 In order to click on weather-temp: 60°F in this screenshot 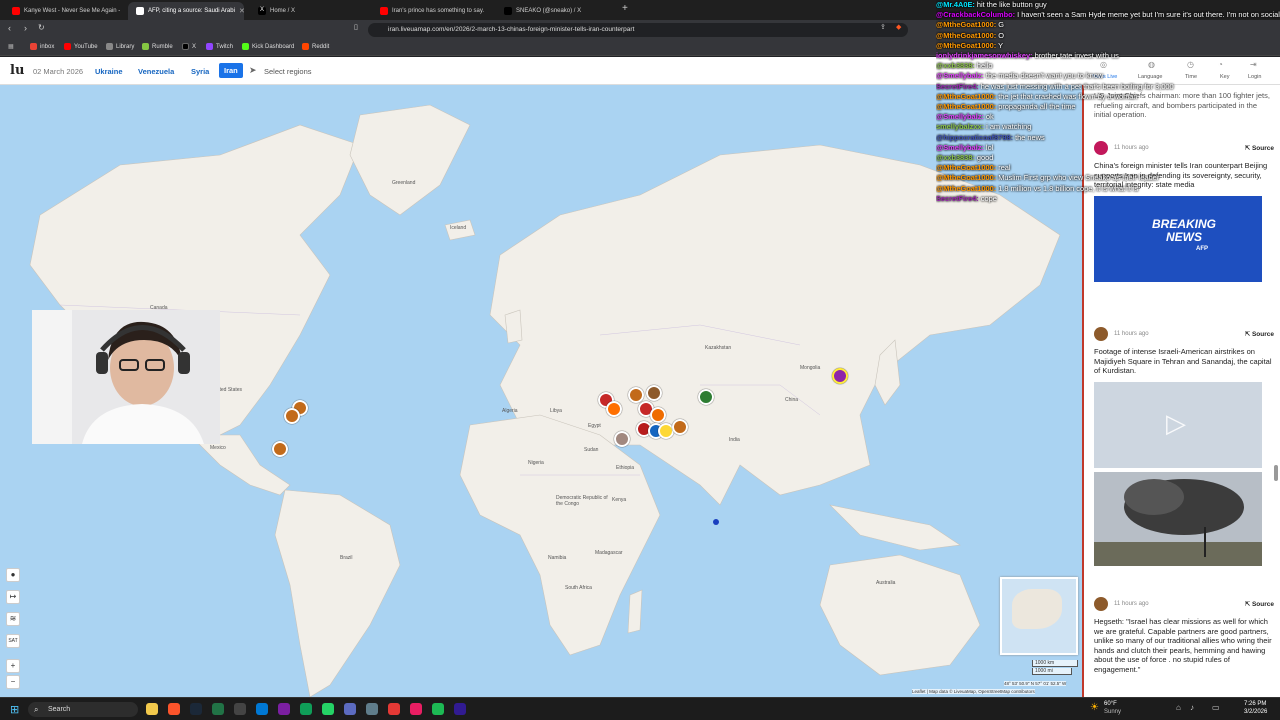, I will do `click(1110, 704)`.